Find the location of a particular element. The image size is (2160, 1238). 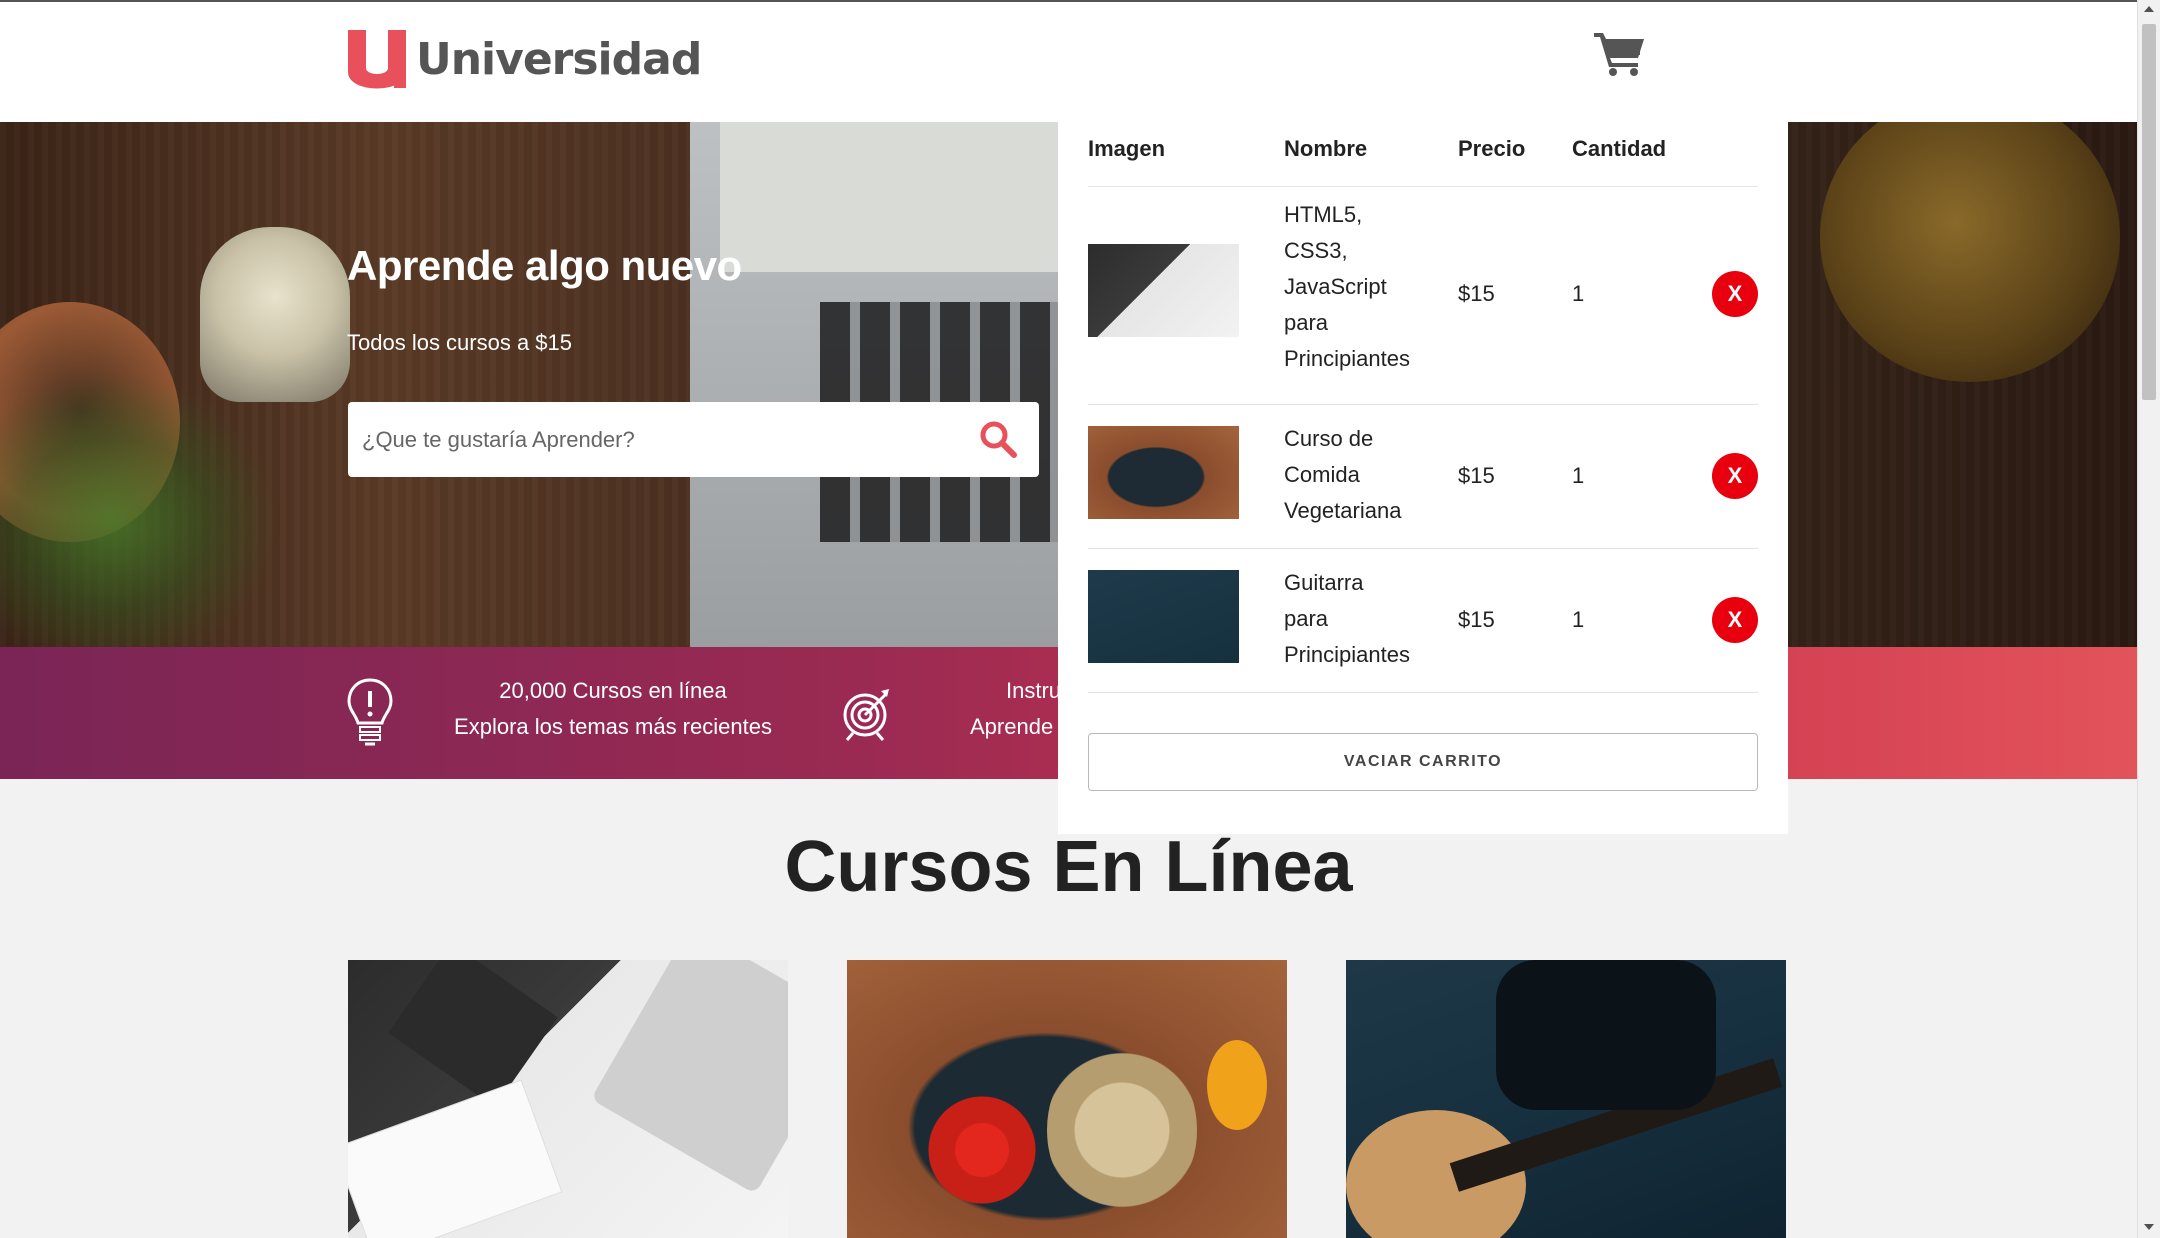

scroll-thumb is located at coordinates (2149, 212).